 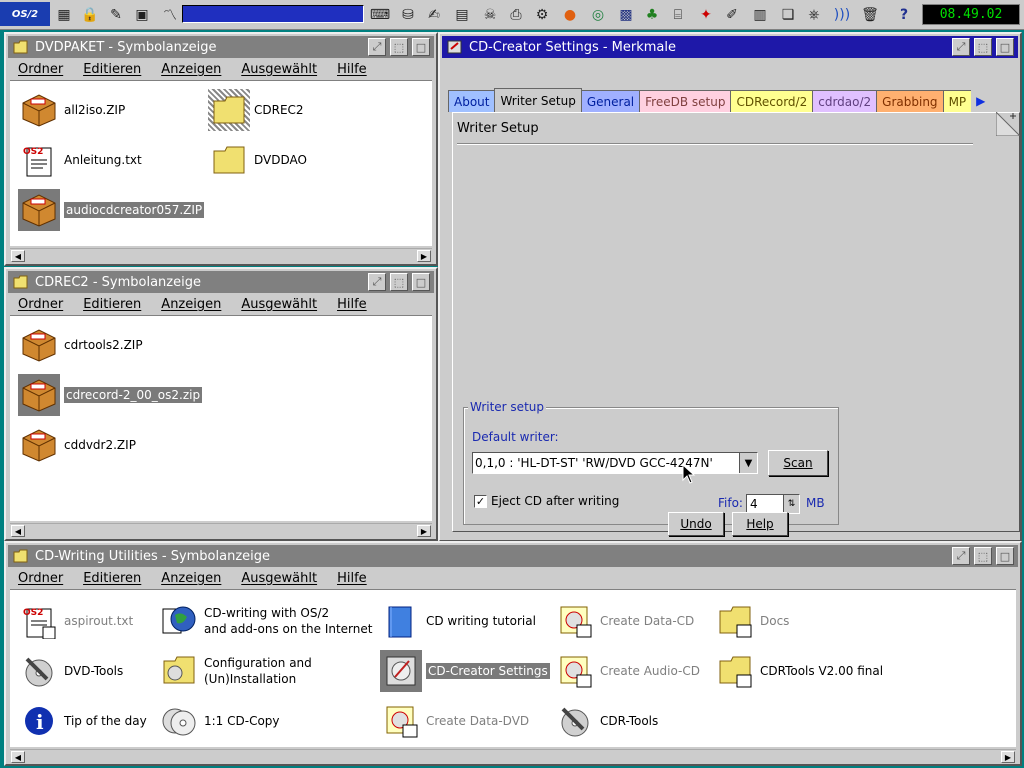 I want to click on spin-arrows-icon: ⇅, so click(x=791, y=504).